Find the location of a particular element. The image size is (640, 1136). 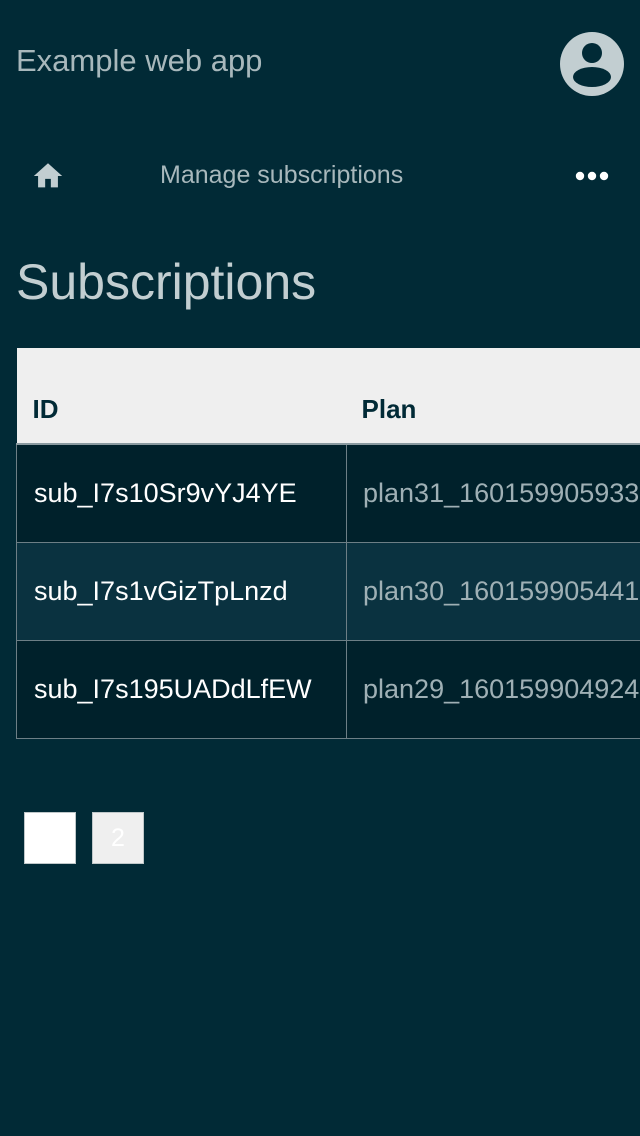

column-header-id: ID is located at coordinates (181, 396).